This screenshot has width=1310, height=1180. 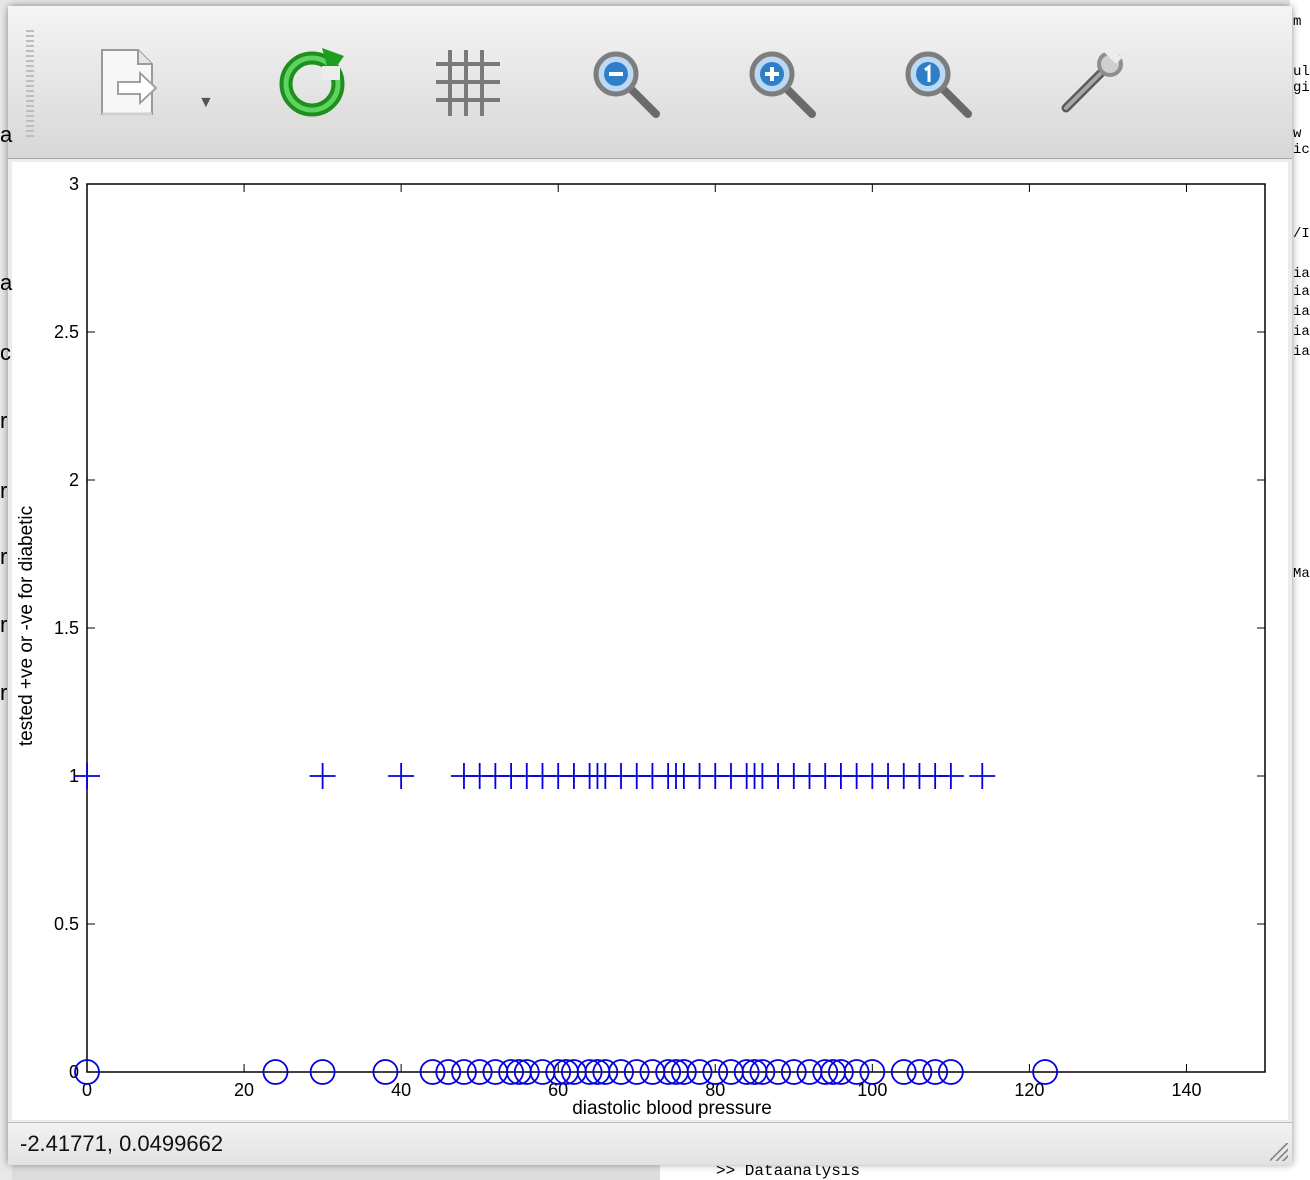 I want to click on zoom-reset-icon, so click(x=938, y=84).